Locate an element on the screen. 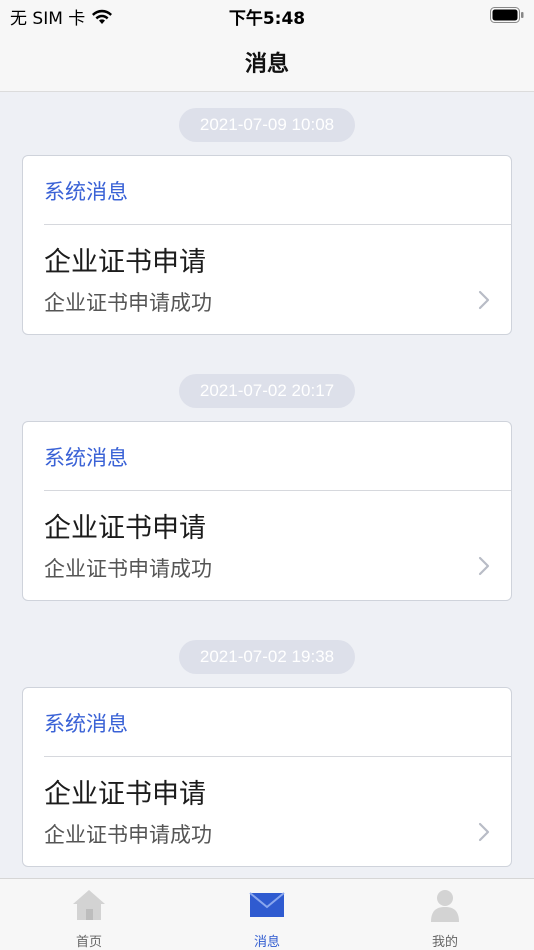  tab-profile: 我的 is located at coordinates (445, 914).